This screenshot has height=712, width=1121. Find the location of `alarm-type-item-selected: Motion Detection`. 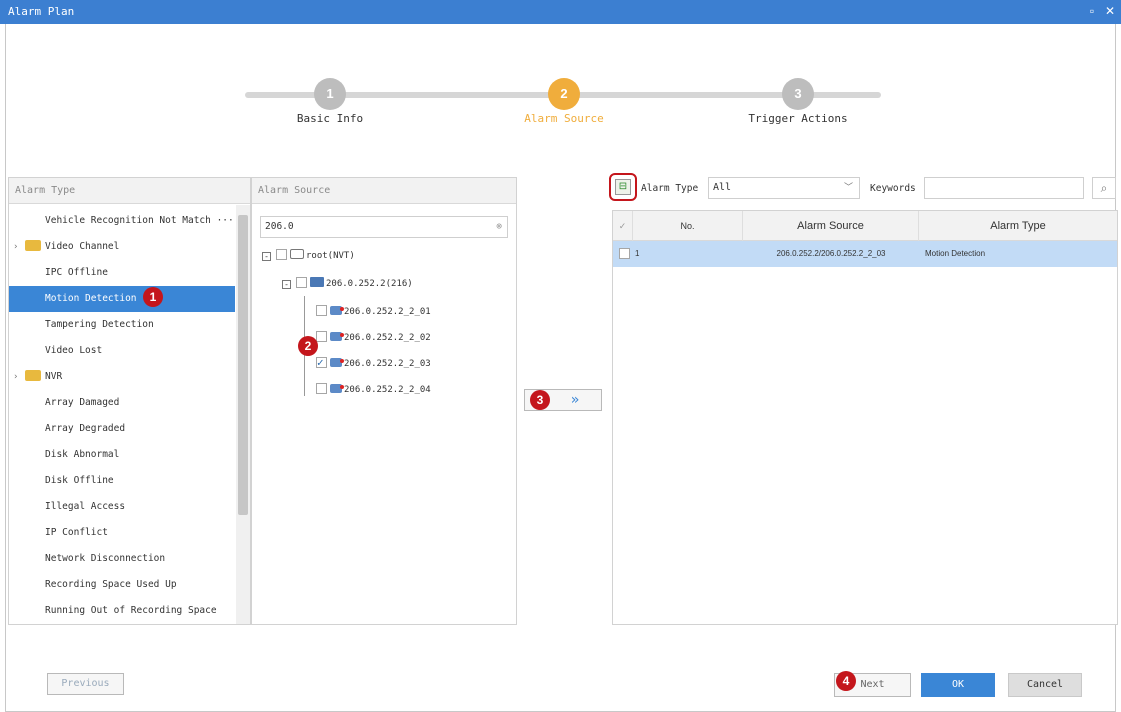

alarm-type-item-selected: Motion Detection is located at coordinates (122, 299).